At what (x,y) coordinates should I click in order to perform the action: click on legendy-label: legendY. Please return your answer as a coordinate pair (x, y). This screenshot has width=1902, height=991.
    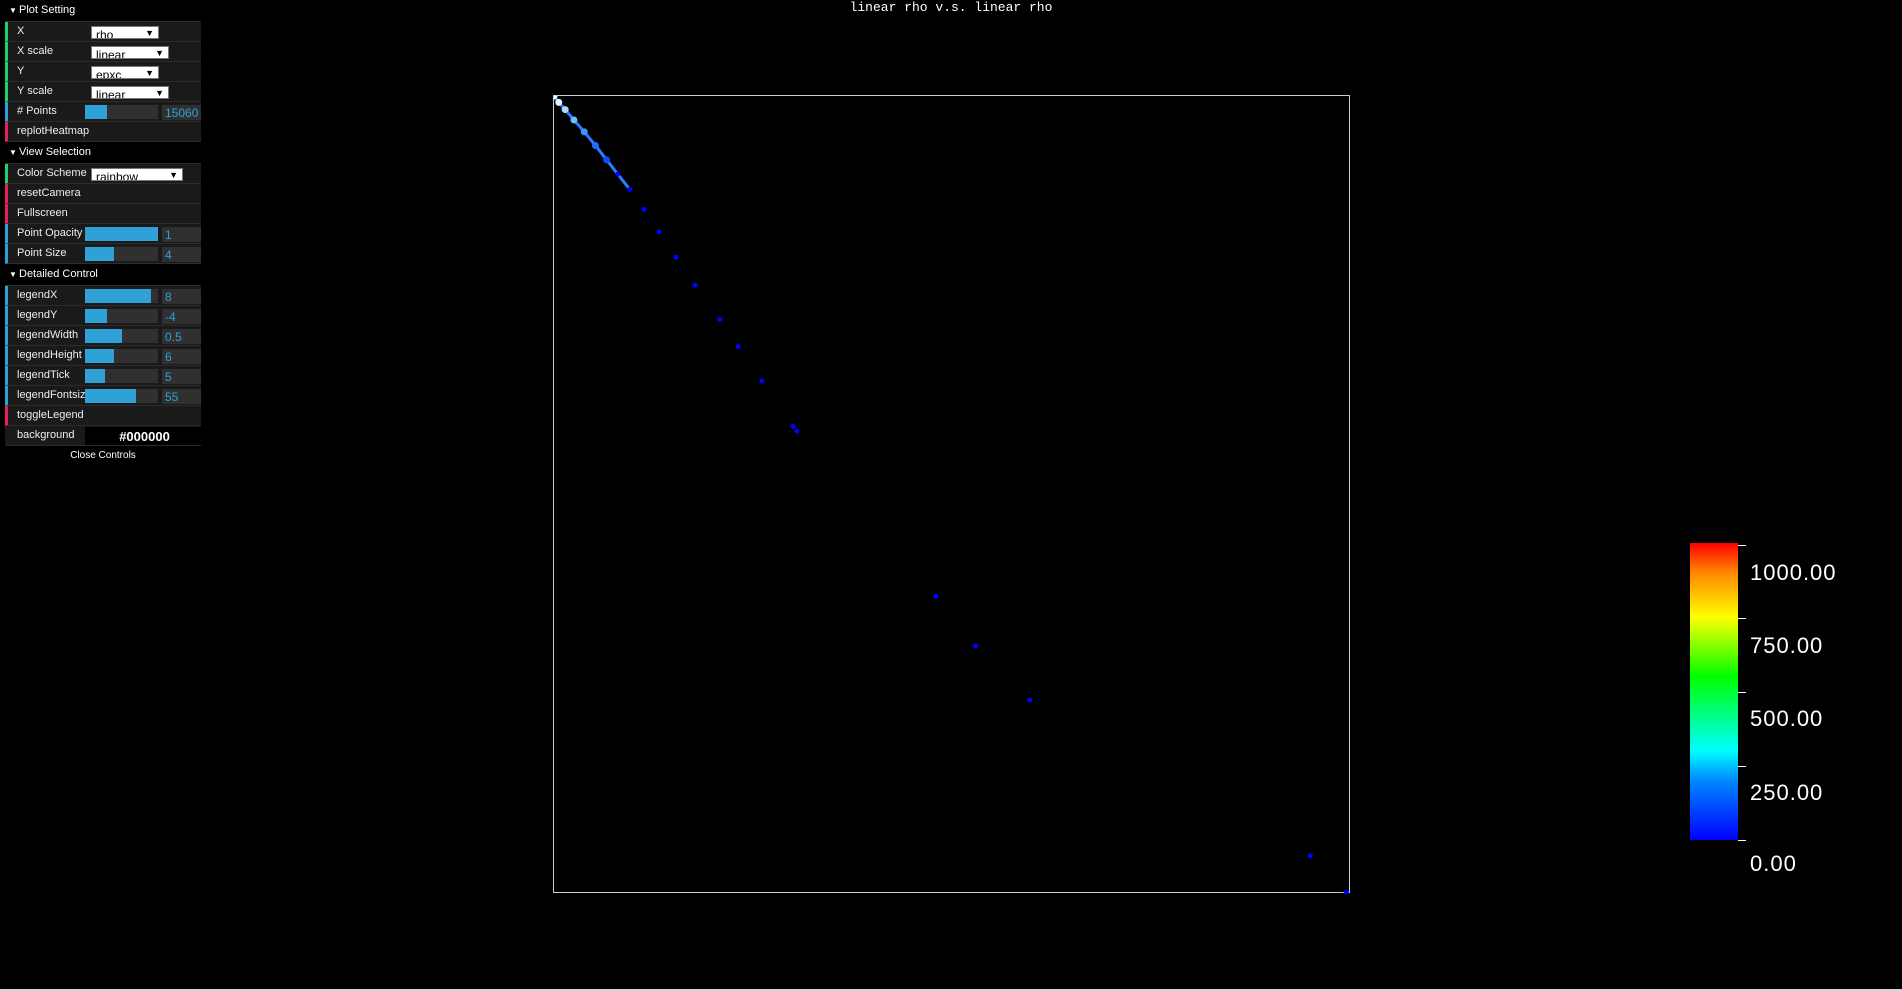
    Looking at the image, I should click on (37, 315).